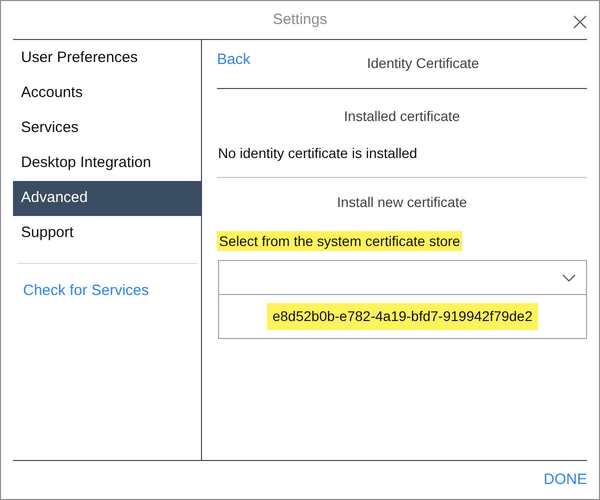  I want to click on close-icon, so click(580, 22).